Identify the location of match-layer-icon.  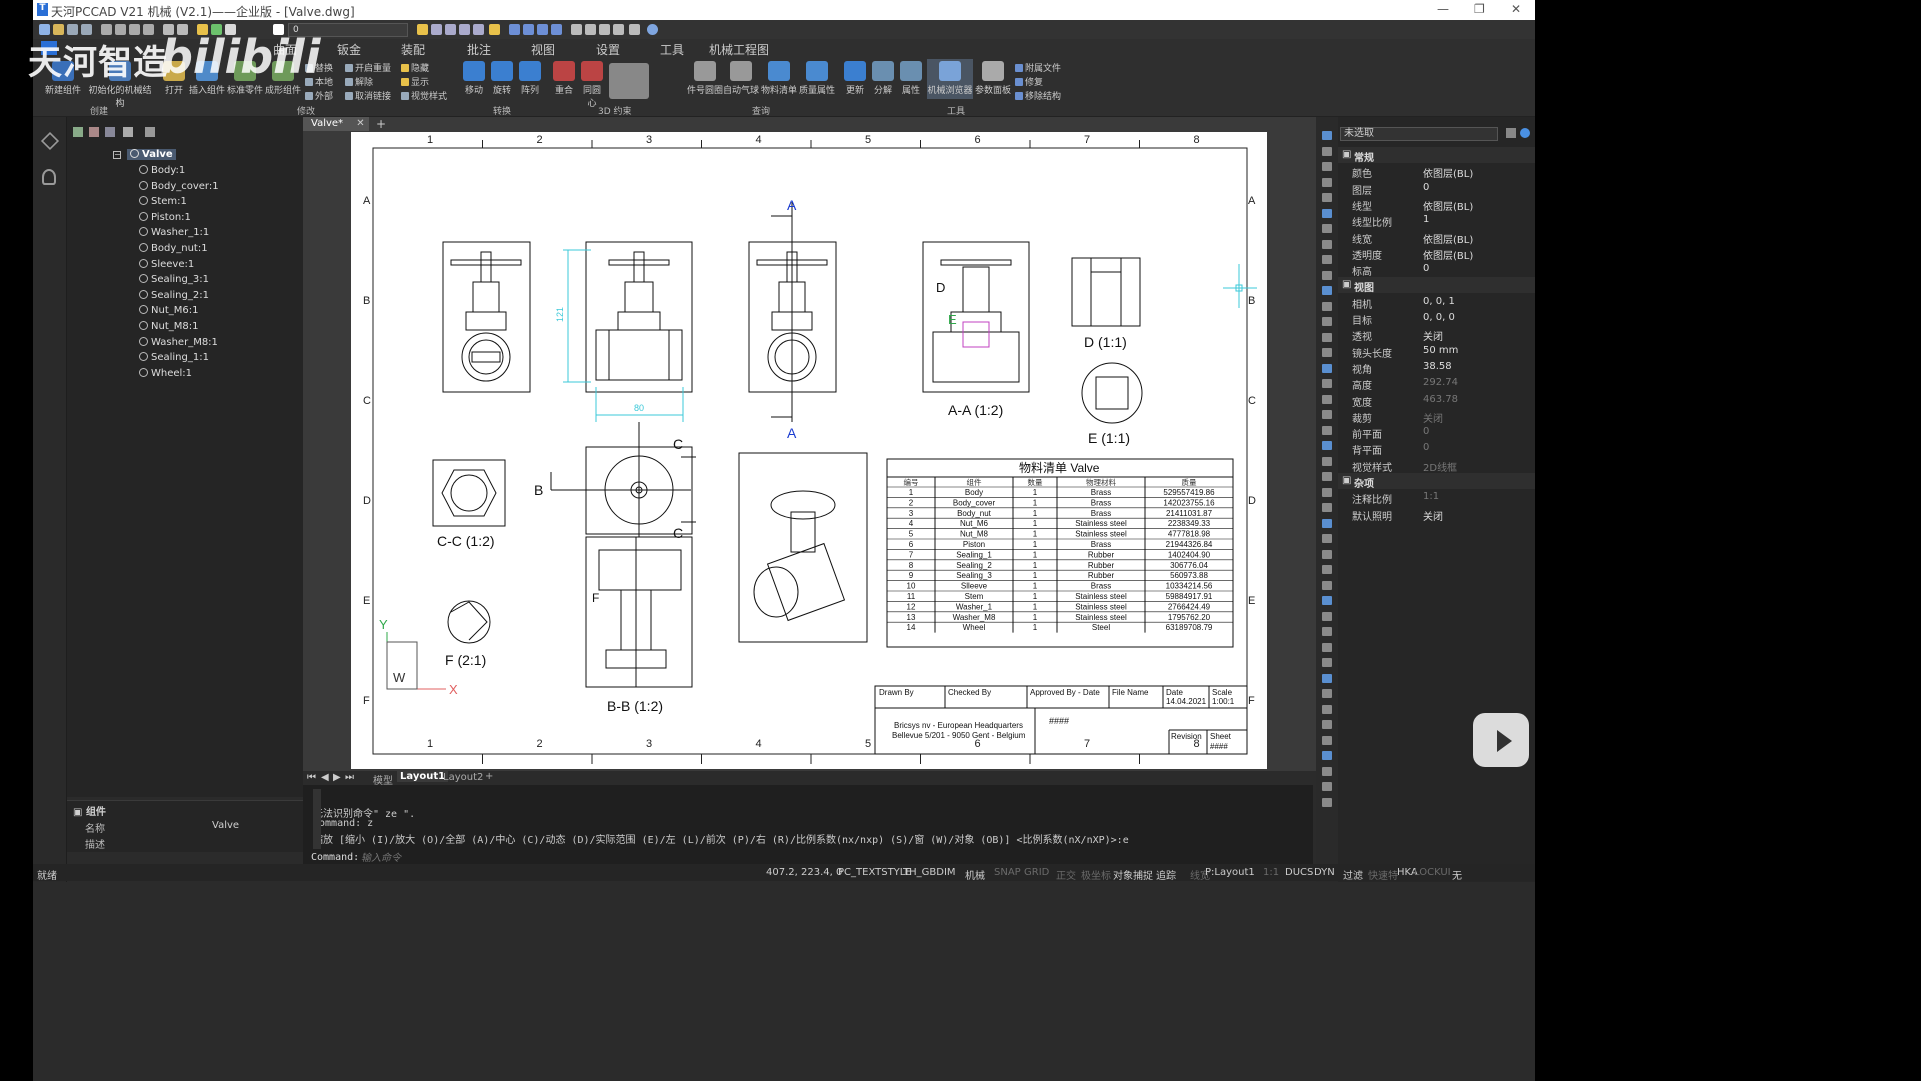
(436, 29).